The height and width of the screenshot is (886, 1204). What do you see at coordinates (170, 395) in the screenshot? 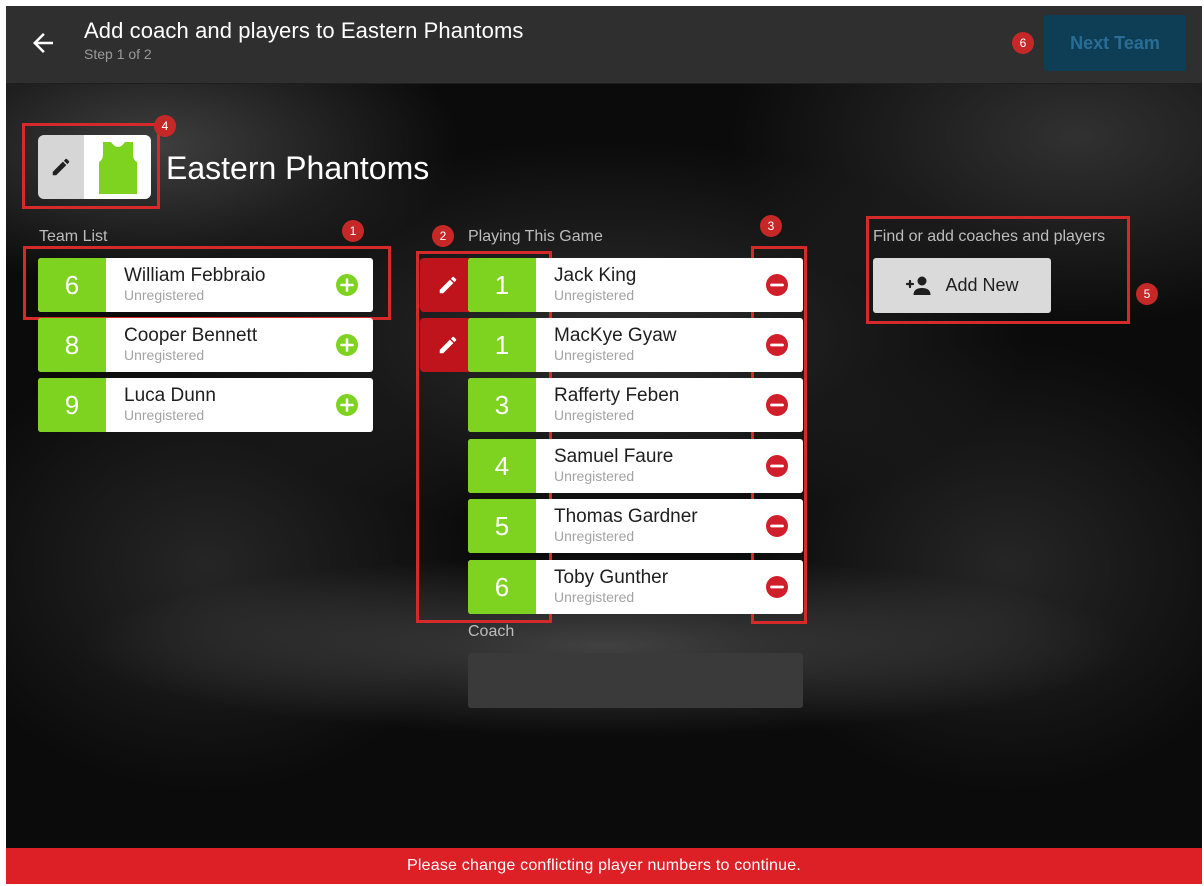
I see `player-name: Luca Dunn` at bounding box center [170, 395].